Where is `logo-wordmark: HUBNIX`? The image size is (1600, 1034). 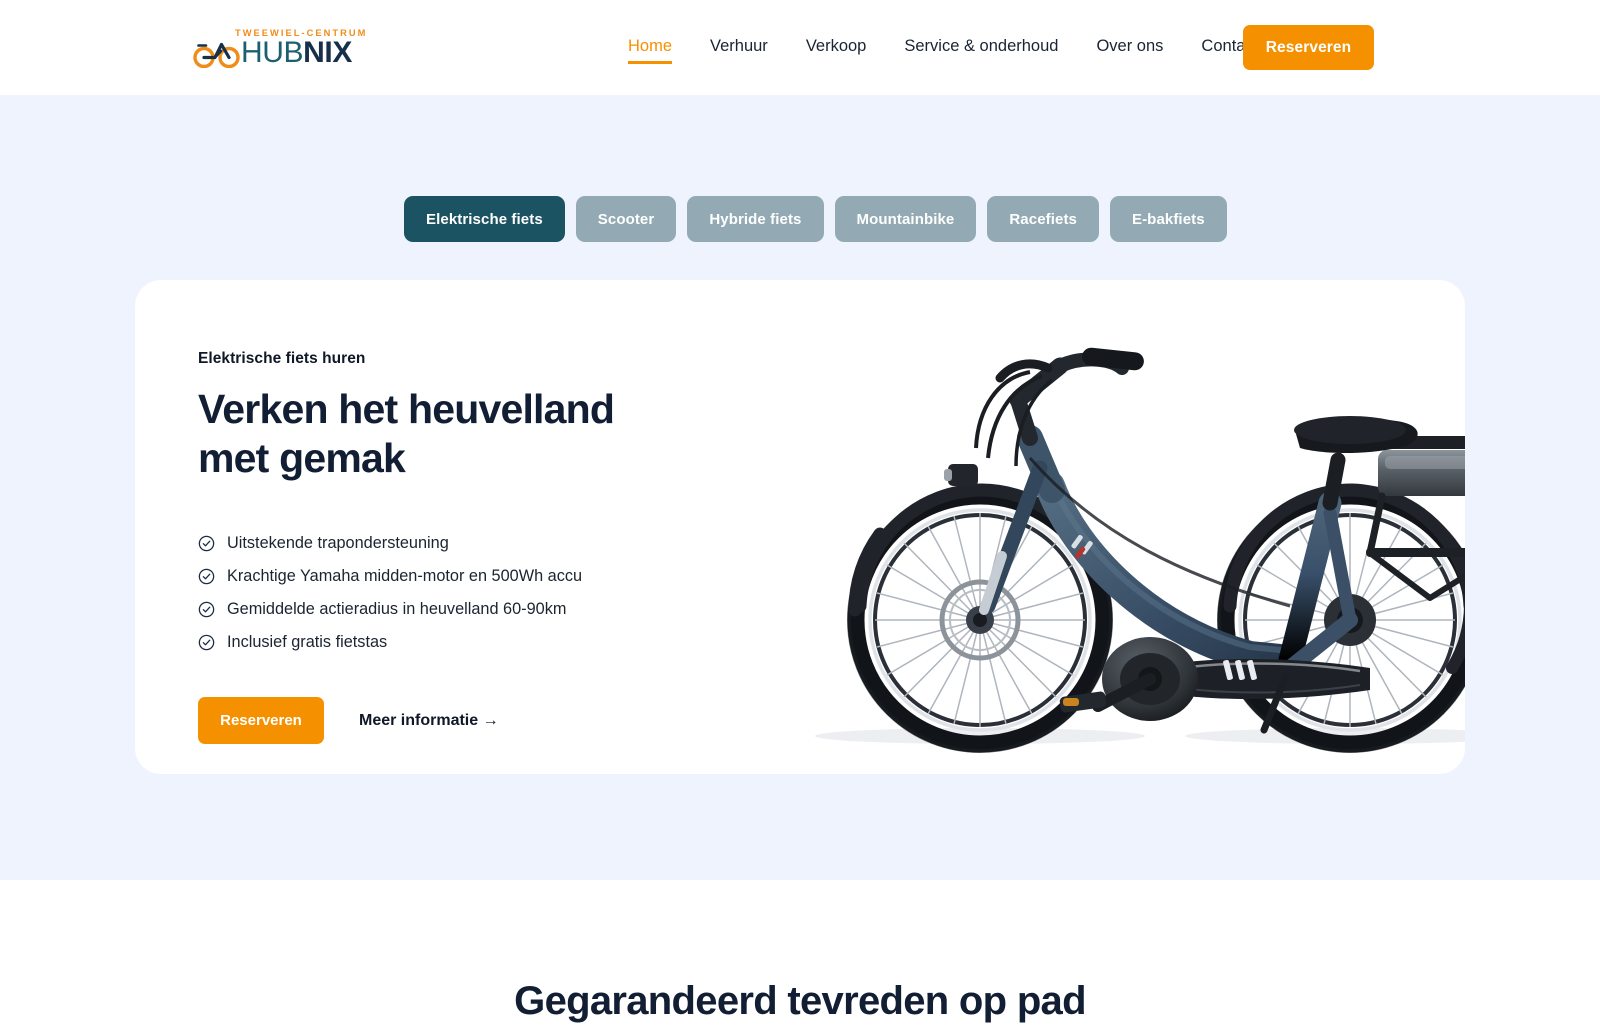
logo-wordmark: HUBNIX is located at coordinates (296, 53).